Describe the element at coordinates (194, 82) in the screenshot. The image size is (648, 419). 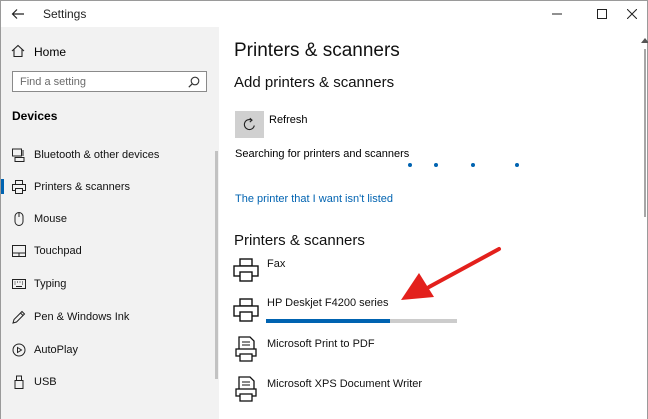
I see `search-icon` at that location.